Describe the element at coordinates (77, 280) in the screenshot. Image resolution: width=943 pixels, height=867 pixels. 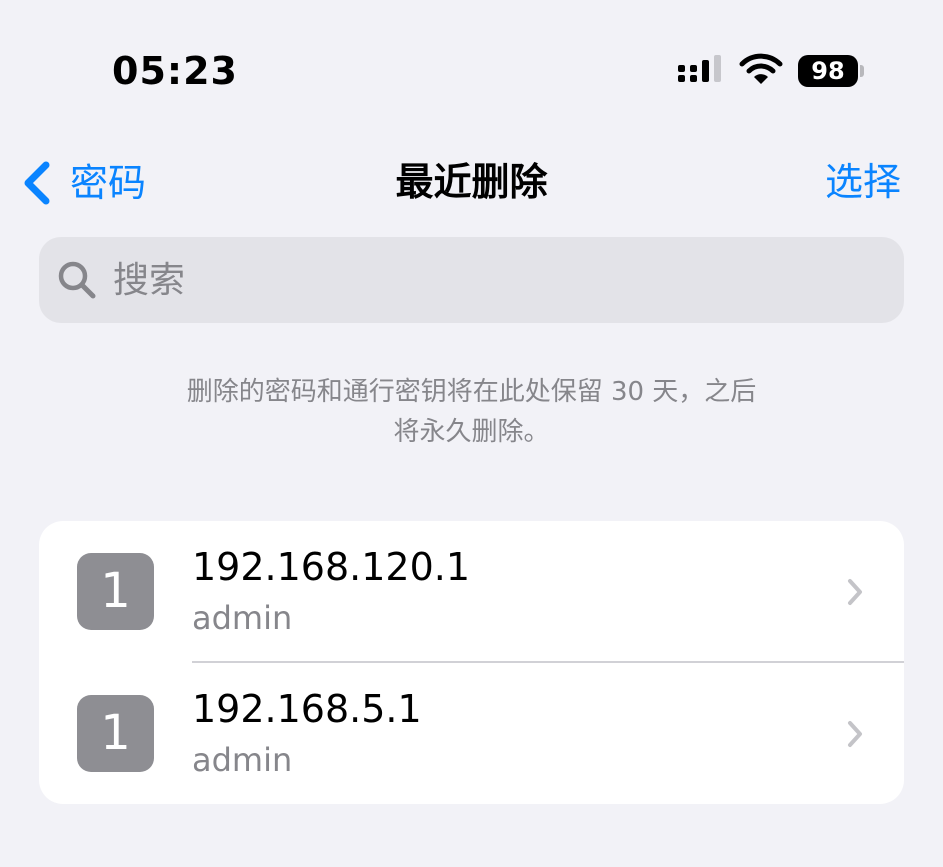
I see `search-icon` at that location.